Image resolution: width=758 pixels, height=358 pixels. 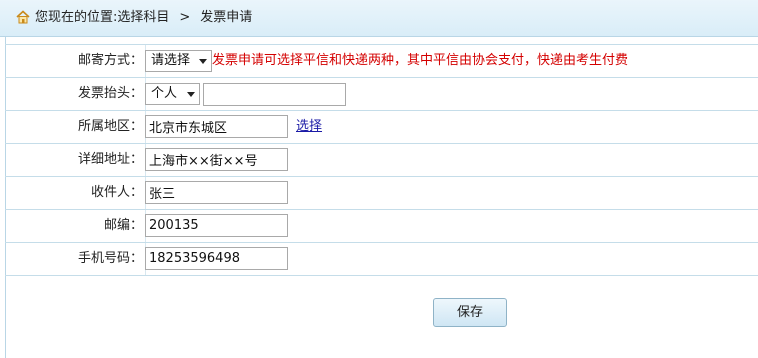 I want to click on mail-method-label: 邮寄方式：, so click(x=110, y=60).